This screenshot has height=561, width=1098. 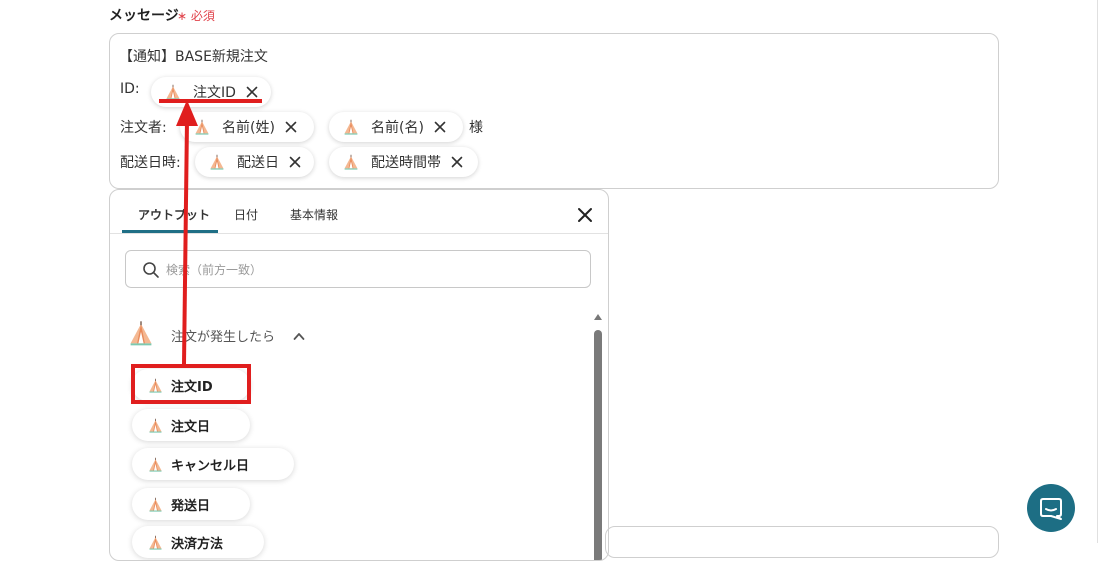 I want to click on output-item-label: 発送日, so click(x=191, y=506).